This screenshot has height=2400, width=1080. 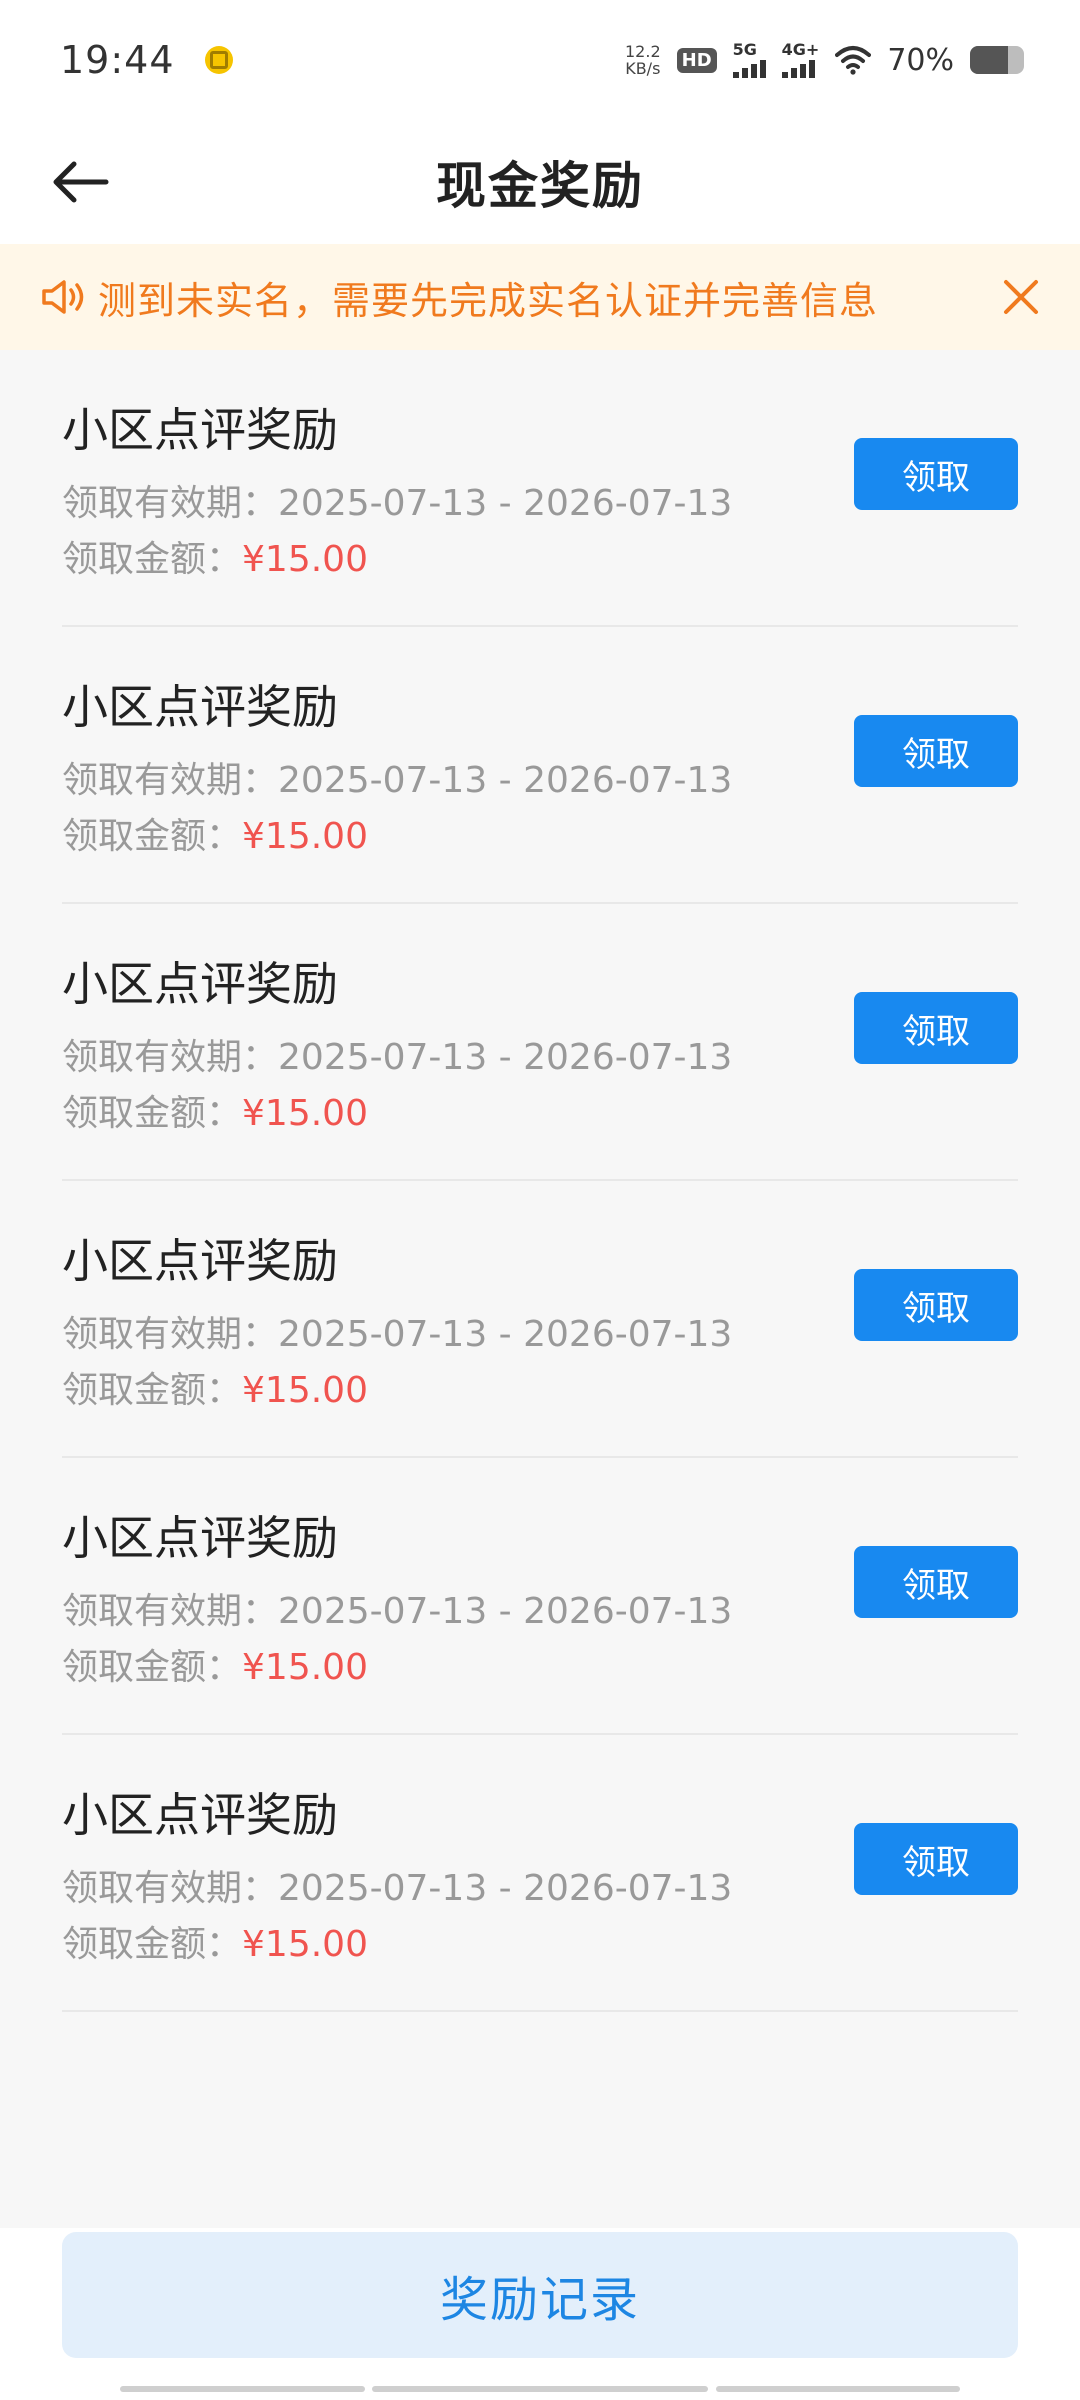 I want to click on status-indicators: 12.2 KB/s HD 5G 4G+ 70%, so click(x=824, y=60).